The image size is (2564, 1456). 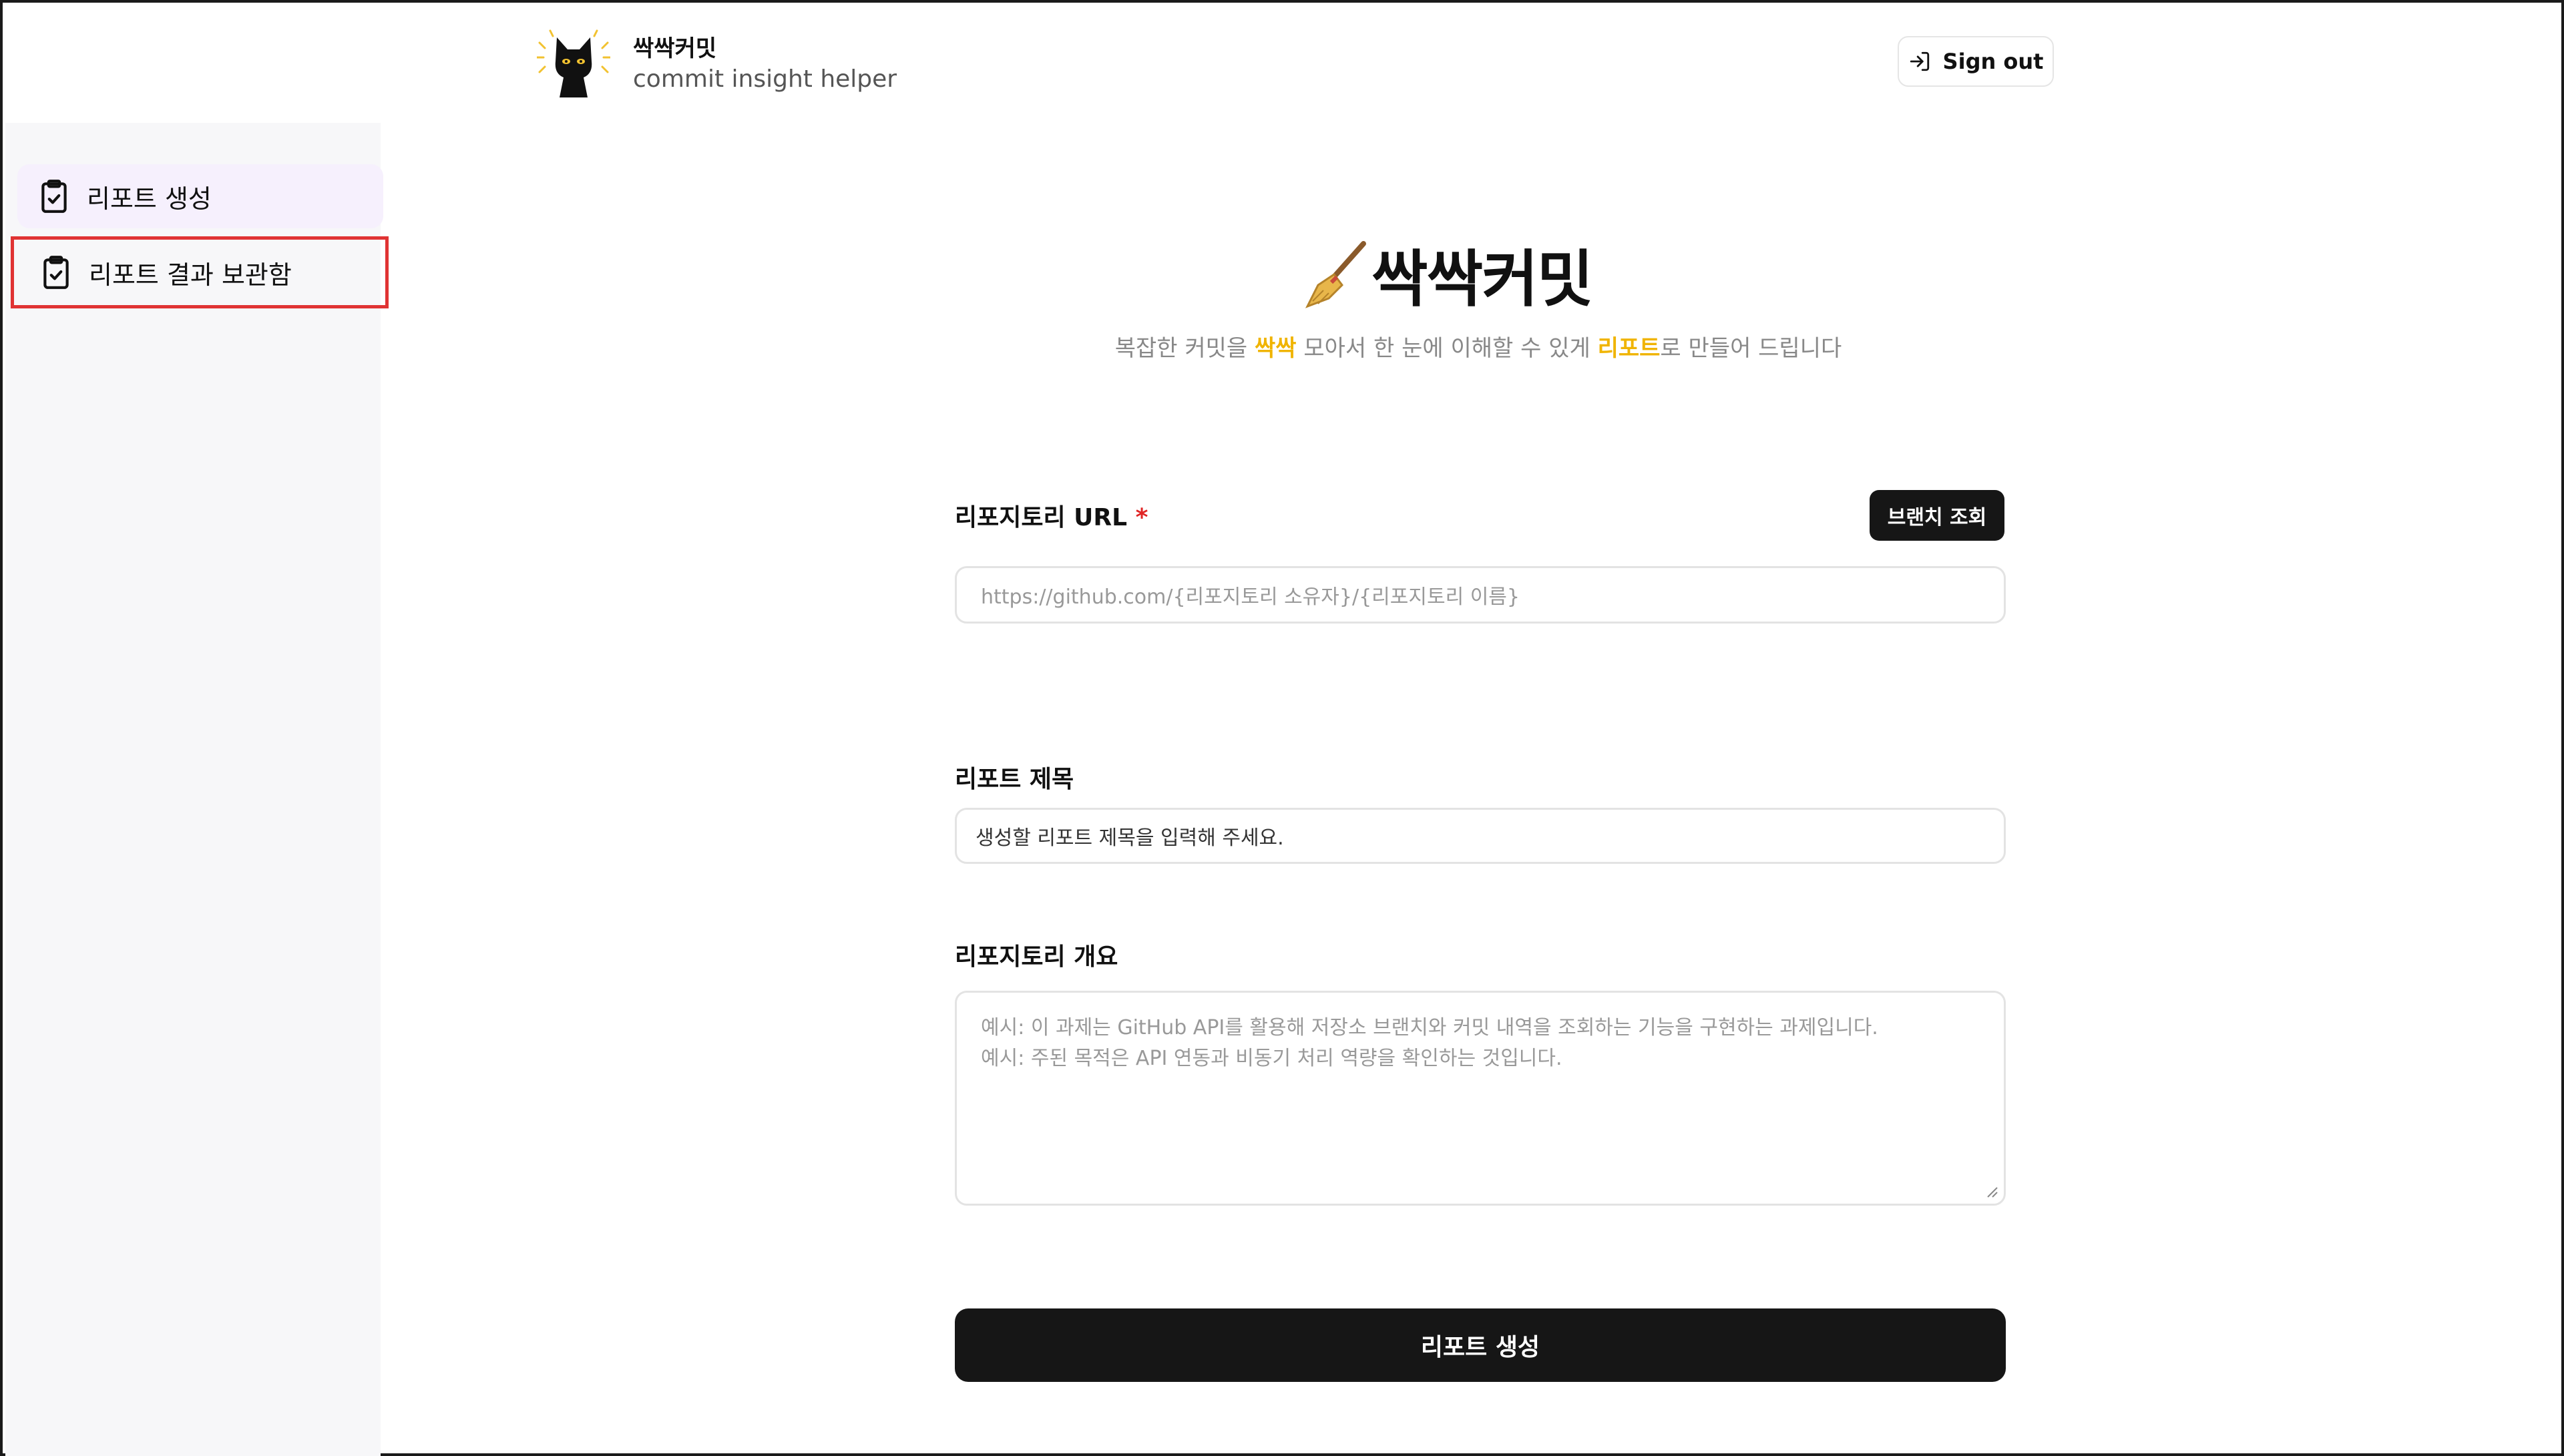 I want to click on report-title-label: 리포트 제목, so click(x=1014, y=779).